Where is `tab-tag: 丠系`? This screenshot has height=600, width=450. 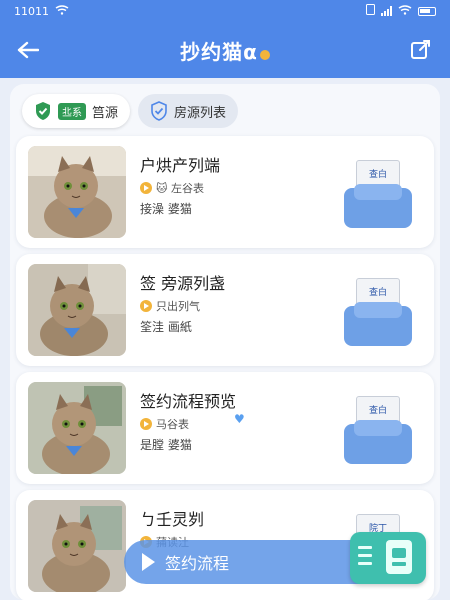 tab-tag: 丠系 is located at coordinates (72, 111).